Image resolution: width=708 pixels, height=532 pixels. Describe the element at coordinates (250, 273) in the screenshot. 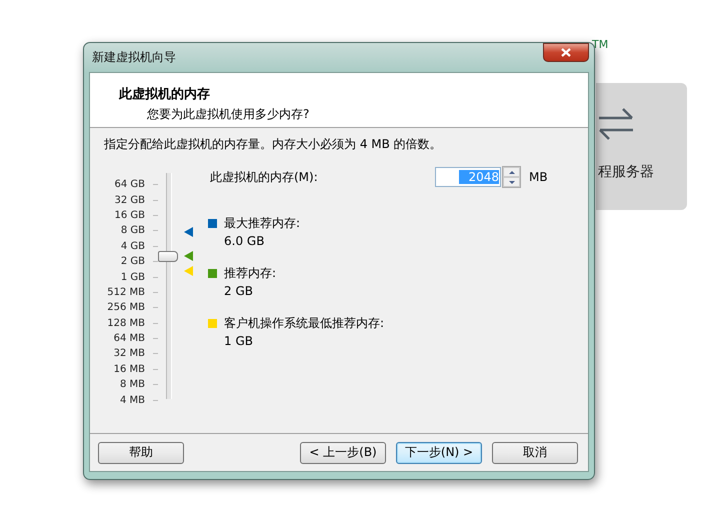

I see `legend-label: 推荐内存:` at that location.